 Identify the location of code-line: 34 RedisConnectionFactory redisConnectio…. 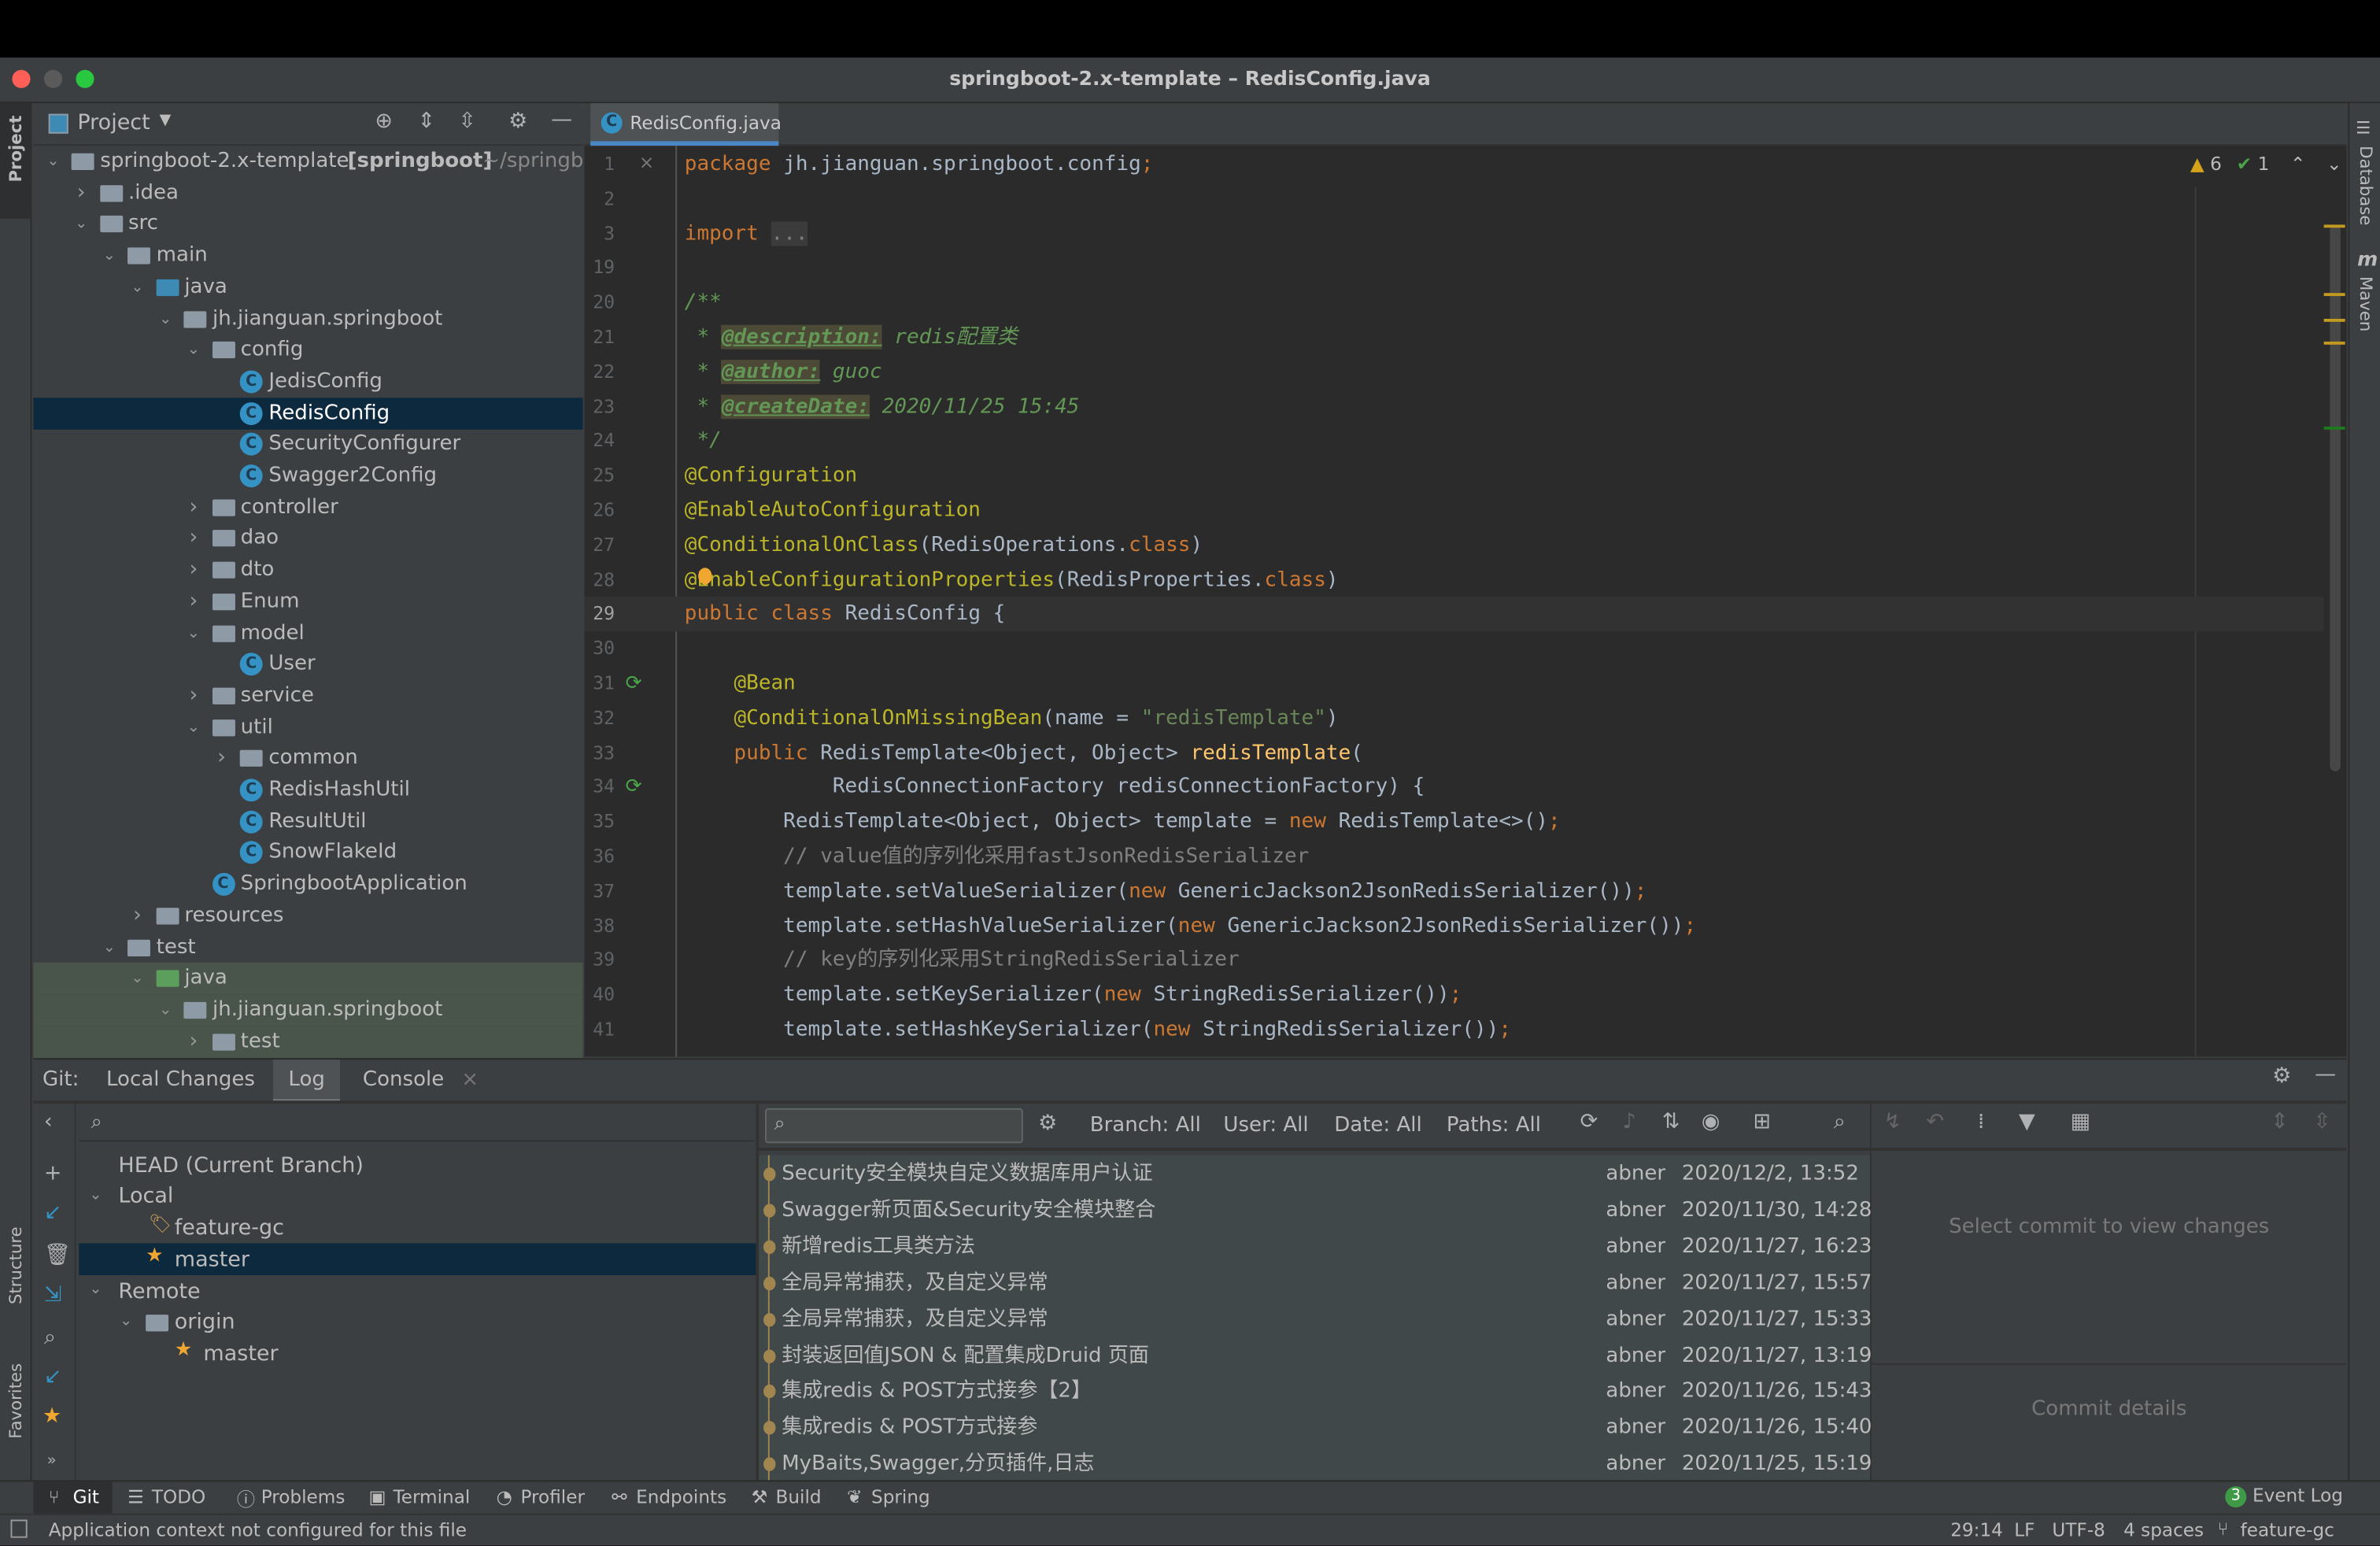
(1453, 788).